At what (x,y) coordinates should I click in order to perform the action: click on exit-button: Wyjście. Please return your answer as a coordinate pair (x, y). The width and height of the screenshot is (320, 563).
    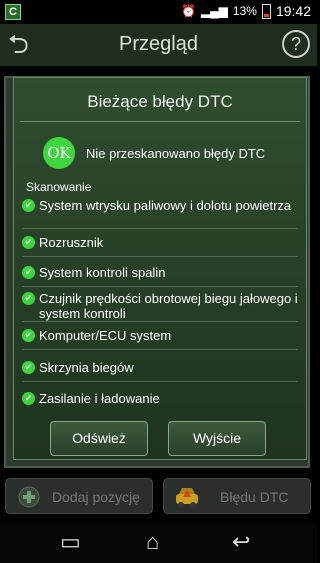
    Looking at the image, I should click on (217, 438).